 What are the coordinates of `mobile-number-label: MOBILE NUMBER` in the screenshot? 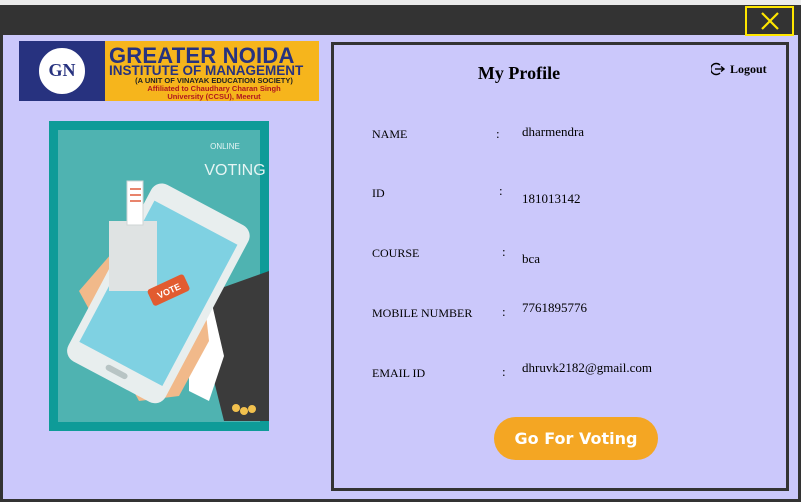 It's located at (422, 313).